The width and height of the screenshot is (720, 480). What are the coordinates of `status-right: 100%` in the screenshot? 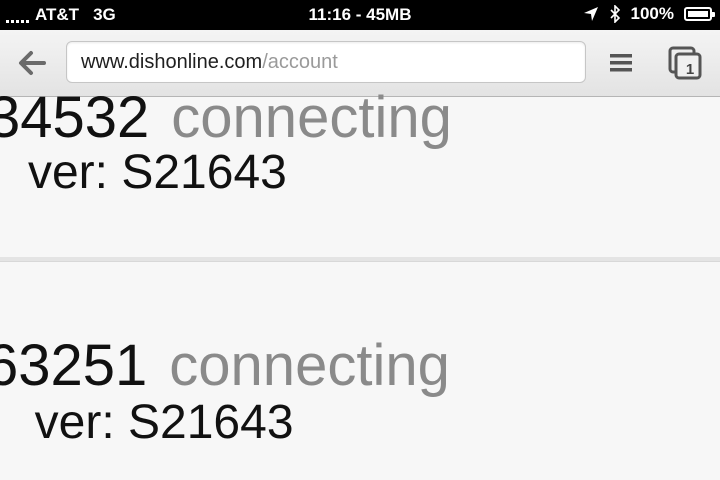 It's located at (649, 14).